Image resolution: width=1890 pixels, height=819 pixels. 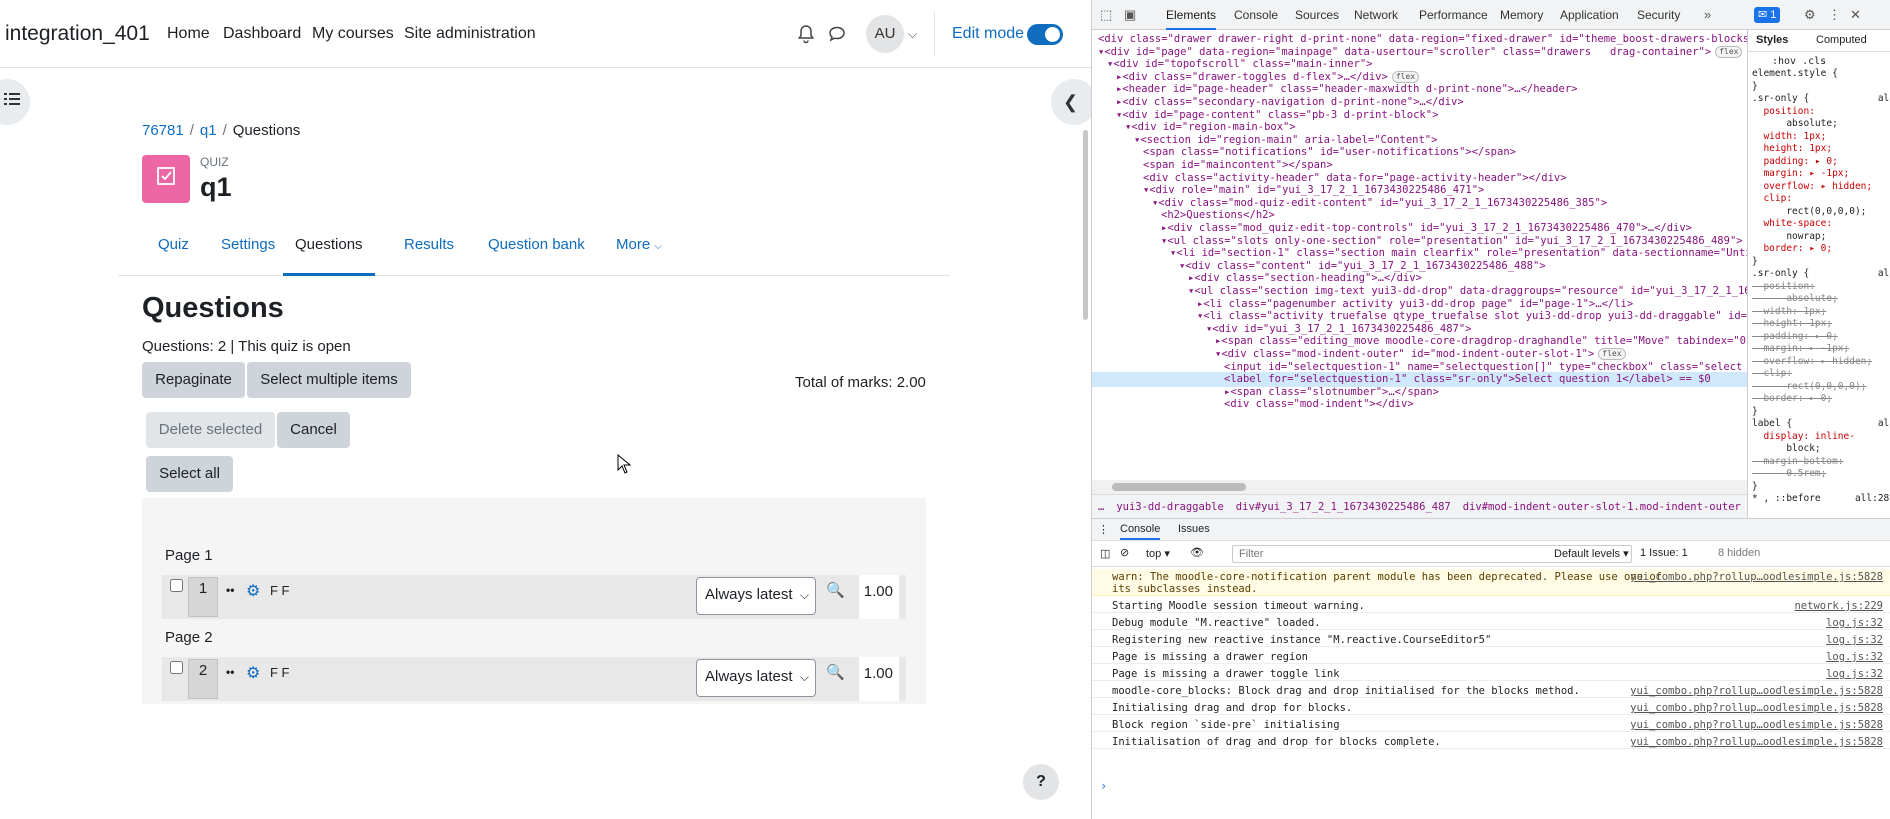 What do you see at coordinates (1658, 15) in the screenshot?
I see `tab-security: Security` at bounding box center [1658, 15].